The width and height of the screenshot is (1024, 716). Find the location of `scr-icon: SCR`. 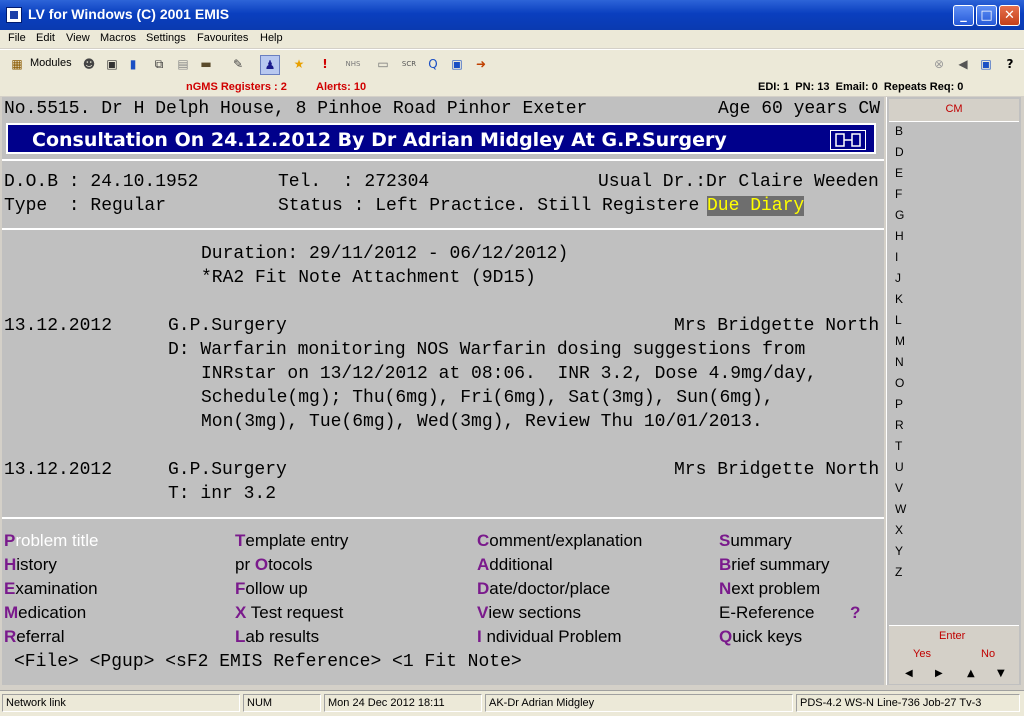

scr-icon: SCR is located at coordinates (409, 64).